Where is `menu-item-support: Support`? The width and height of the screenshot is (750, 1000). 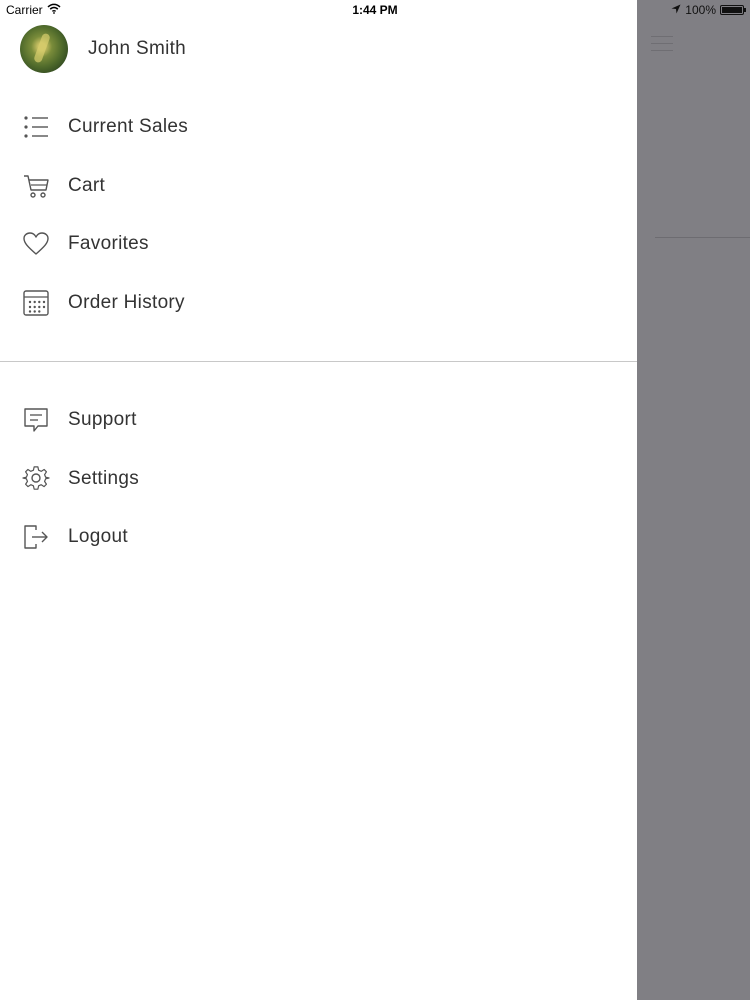 menu-item-support: Support is located at coordinates (79, 420).